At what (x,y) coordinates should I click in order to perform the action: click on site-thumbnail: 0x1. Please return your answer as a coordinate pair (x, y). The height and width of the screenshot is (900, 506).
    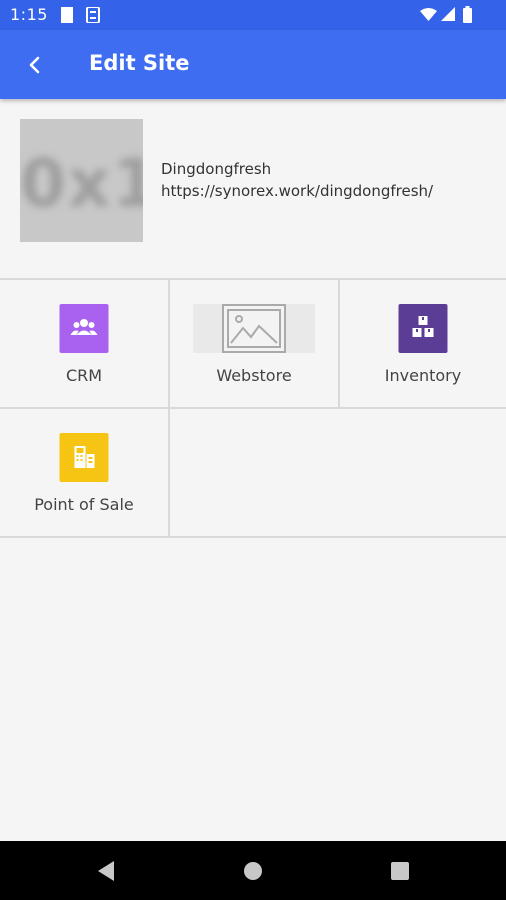
    Looking at the image, I should click on (81, 180).